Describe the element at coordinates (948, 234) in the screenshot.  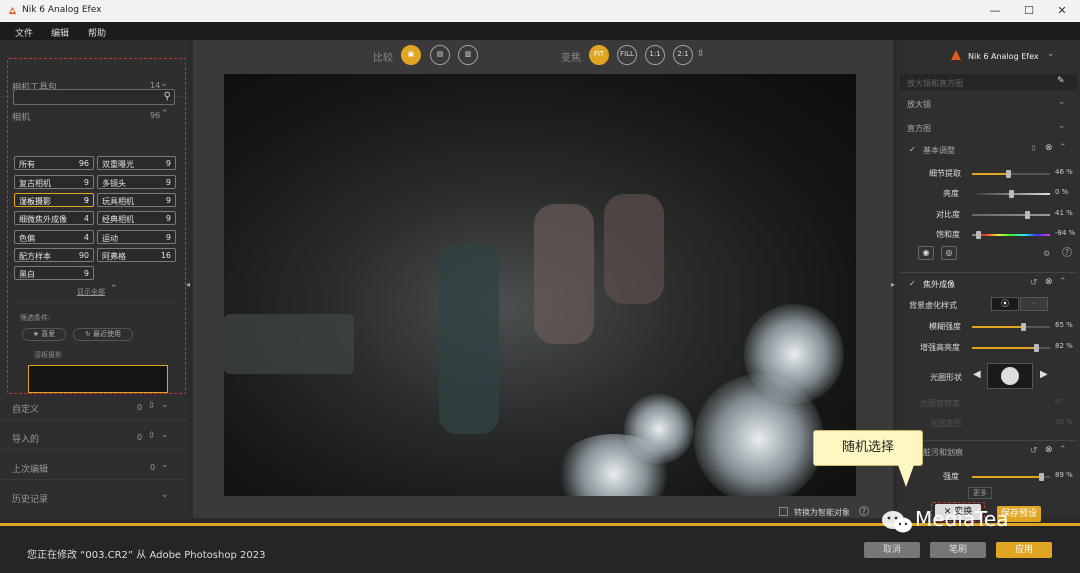
I see `slider-label-saturation: 饱和度` at that location.